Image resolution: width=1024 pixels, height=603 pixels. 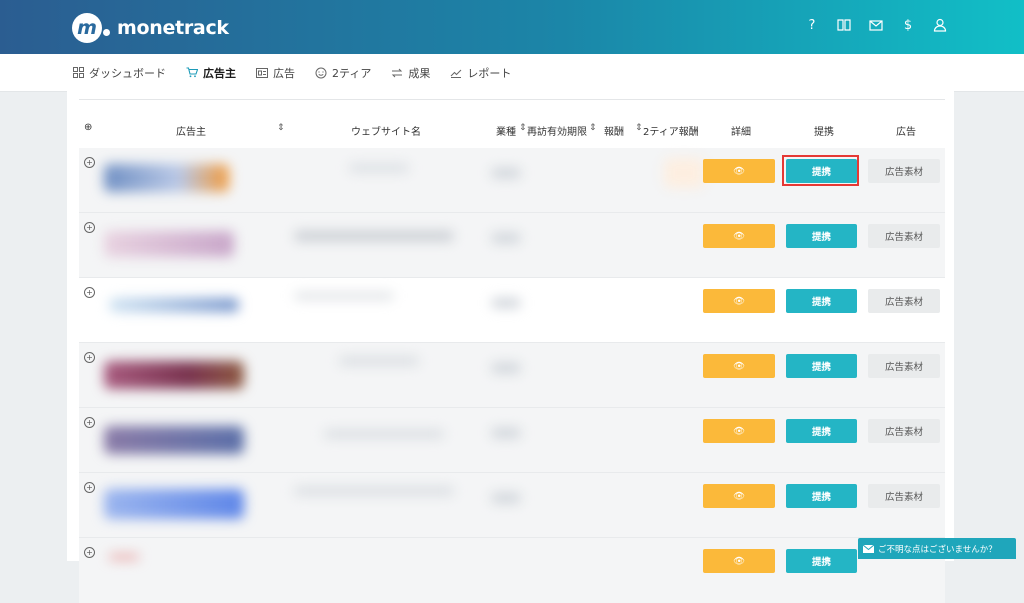 What do you see at coordinates (506, 130) in the screenshot?
I see `col-industry: 業種` at bounding box center [506, 130].